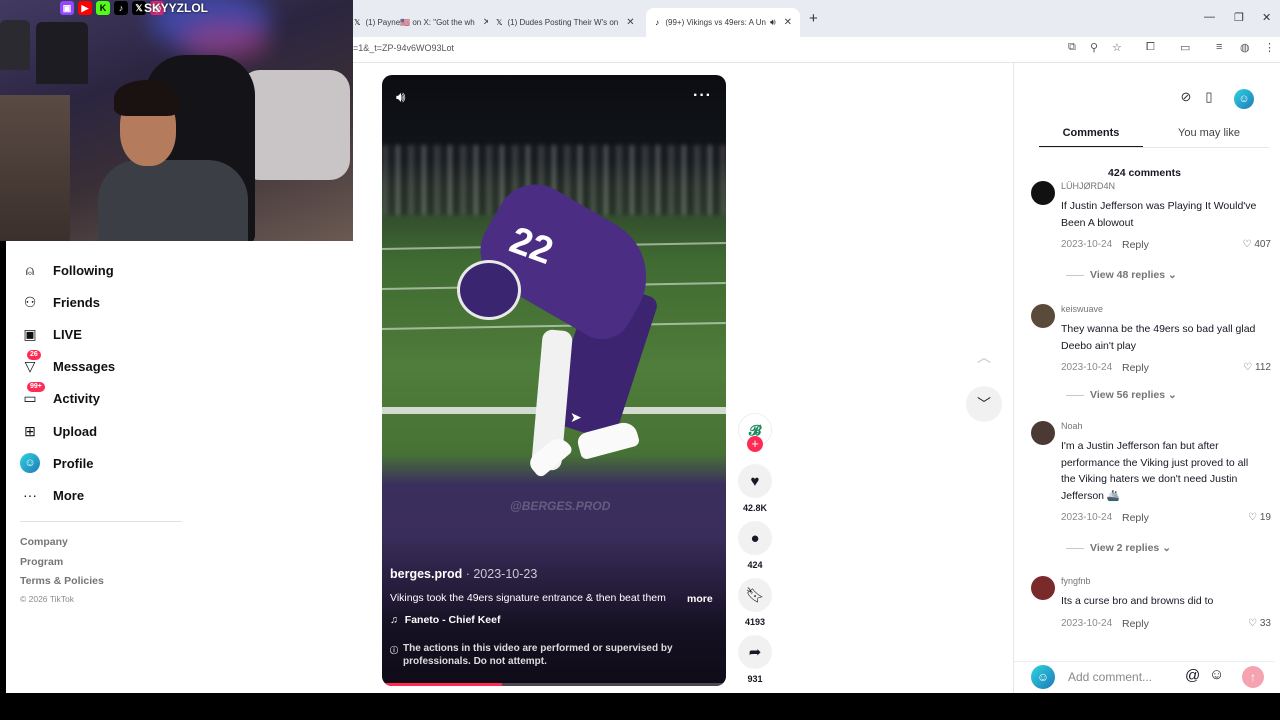 Image resolution: width=1280 pixels, height=720 pixels. What do you see at coordinates (51, 334) in the screenshot?
I see `sidebar-item-live: ▣ LIVE` at bounding box center [51, 334].